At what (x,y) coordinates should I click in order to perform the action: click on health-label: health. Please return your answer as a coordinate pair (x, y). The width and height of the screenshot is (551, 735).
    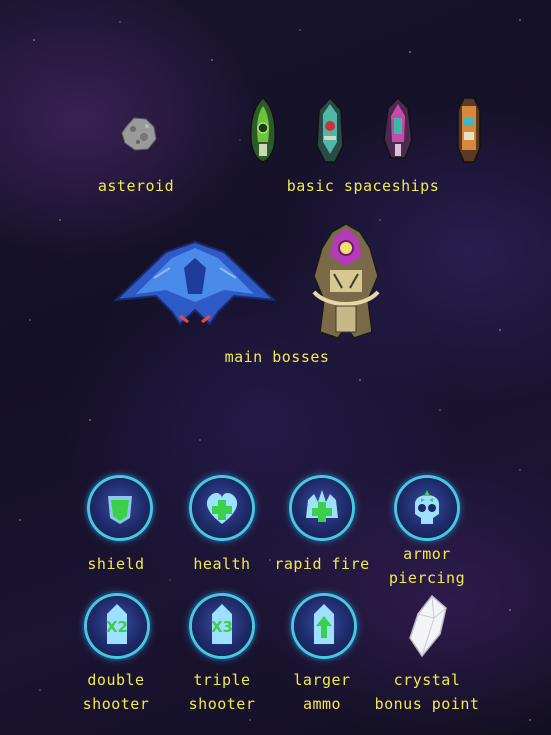
    Looking at the image, I should click on (222, 564).